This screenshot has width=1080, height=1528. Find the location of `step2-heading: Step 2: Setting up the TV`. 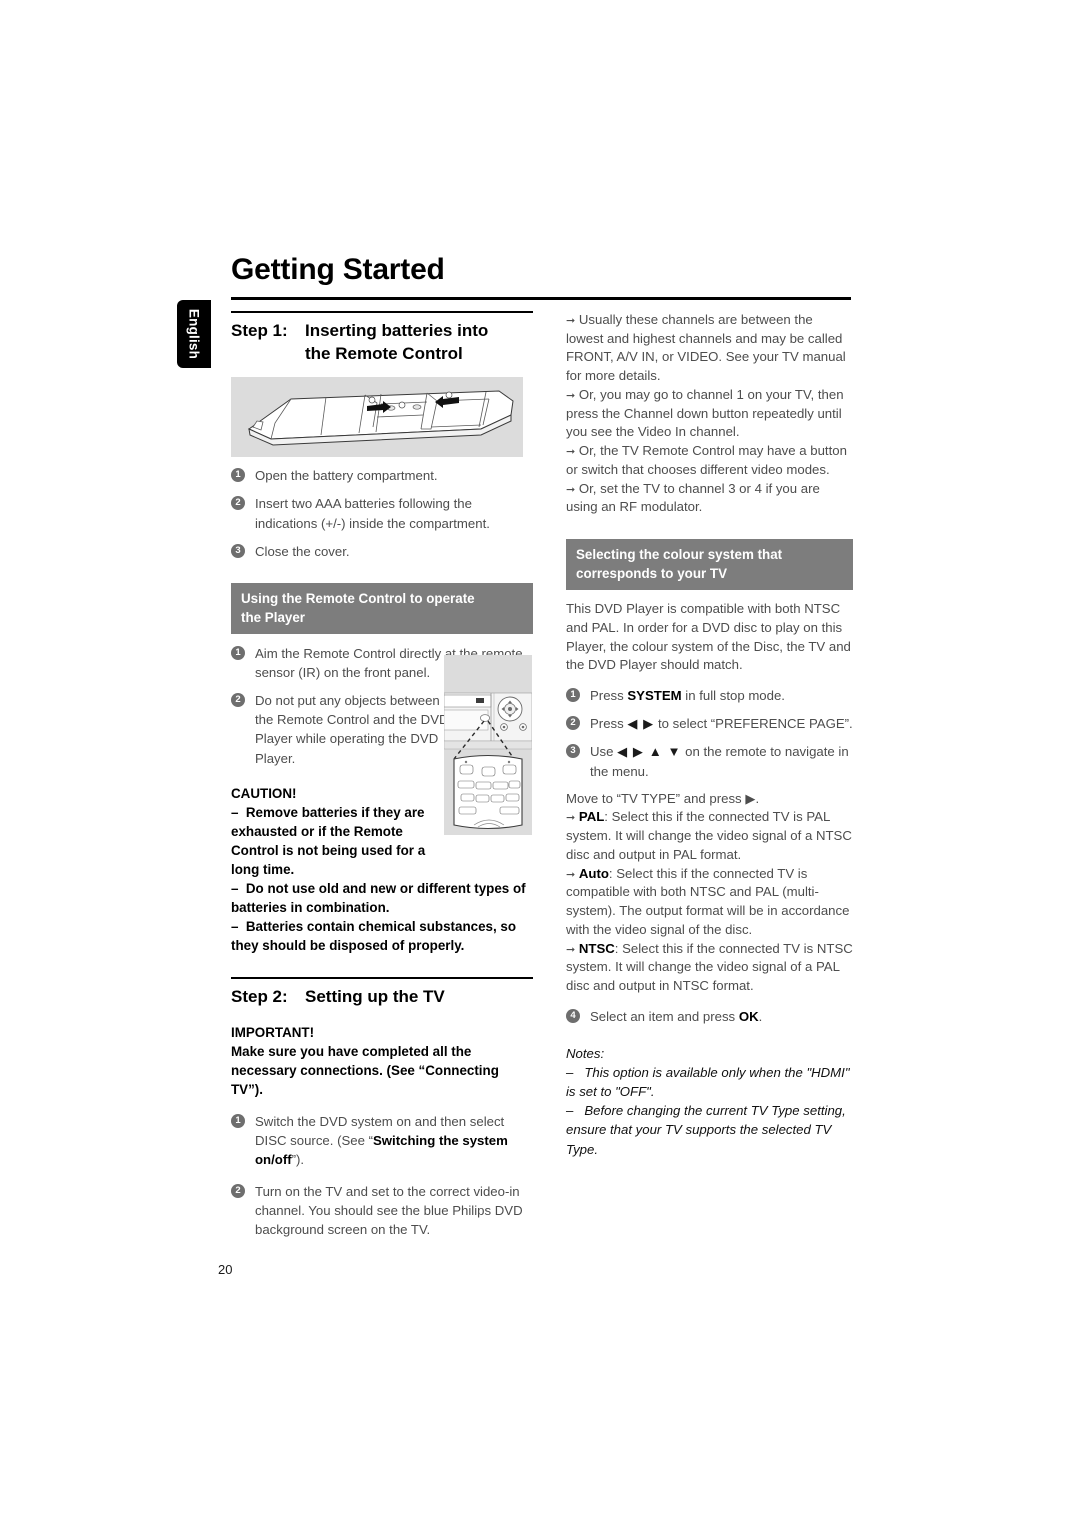

step2-heading: Step 2: Setting up the TV is located at coordinates (382, 997).